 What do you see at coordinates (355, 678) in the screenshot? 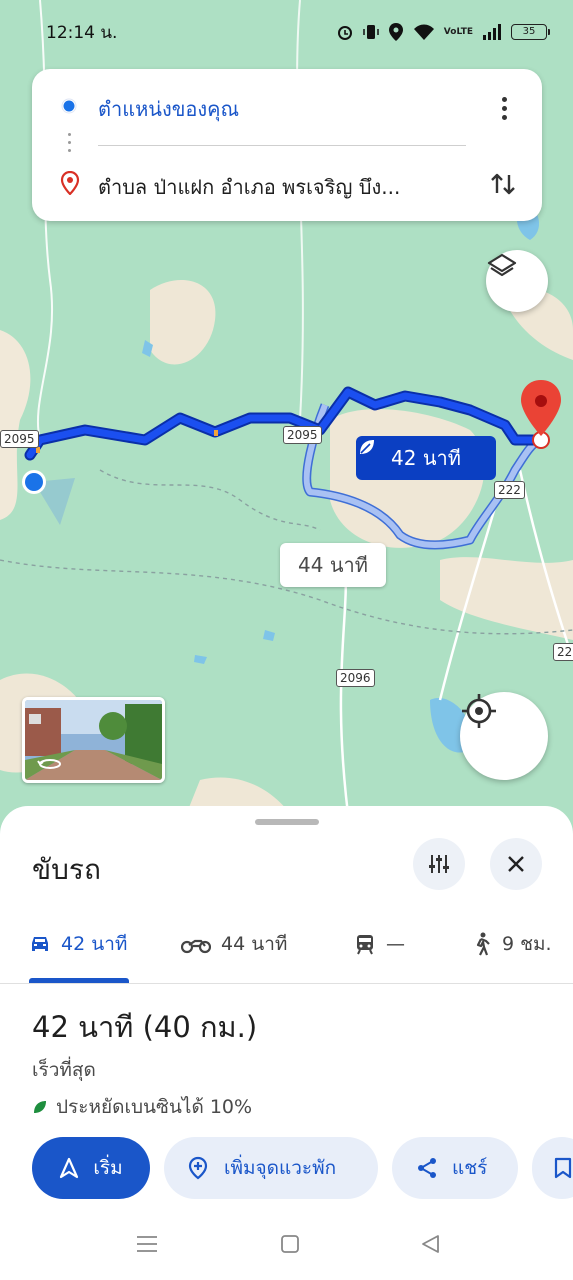
I see `road-shield: 2096` at bounding box center [355, 678].